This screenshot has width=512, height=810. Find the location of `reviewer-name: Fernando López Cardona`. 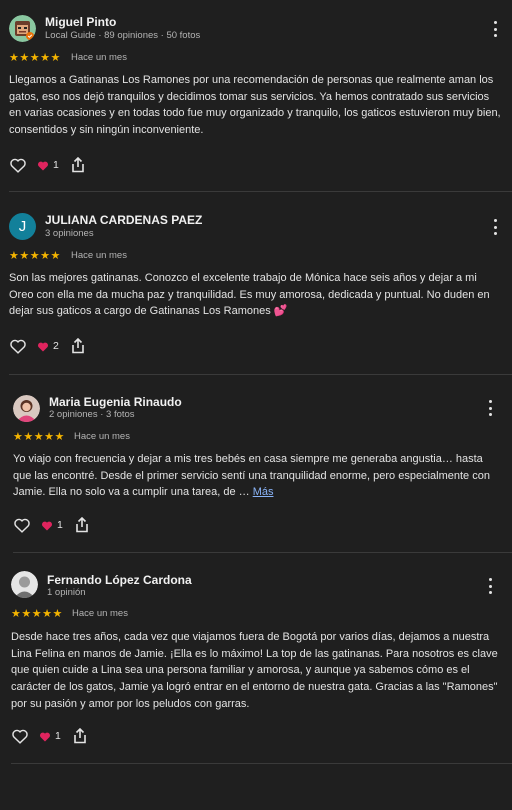

reviewer-name: Fernando López Cardona is located at coordinates (119, 580).